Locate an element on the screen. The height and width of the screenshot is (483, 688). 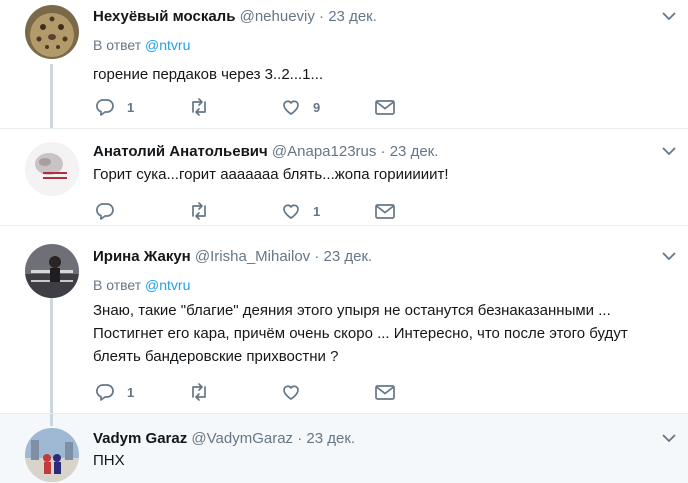
tweet-header: Ирина Жакун @Irisha_Mihailov · 23 дек. is located at coordinates (232, 256).